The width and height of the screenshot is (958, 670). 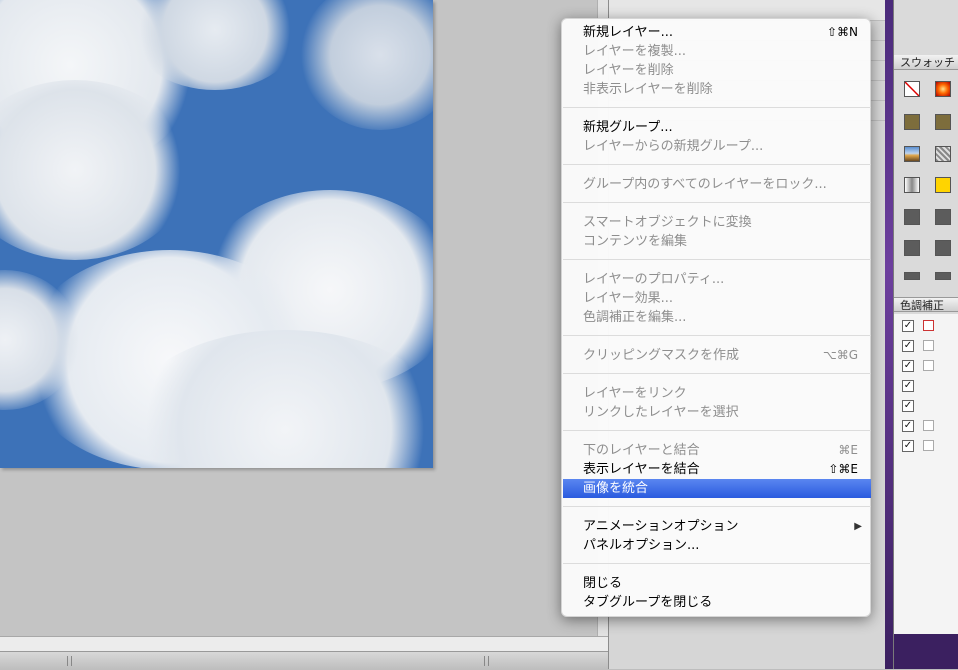 What do you see at coordinates (717, 583) in the screenshot?
I see `menu-item-close: 閉じる` at bounding box center [717, 583].